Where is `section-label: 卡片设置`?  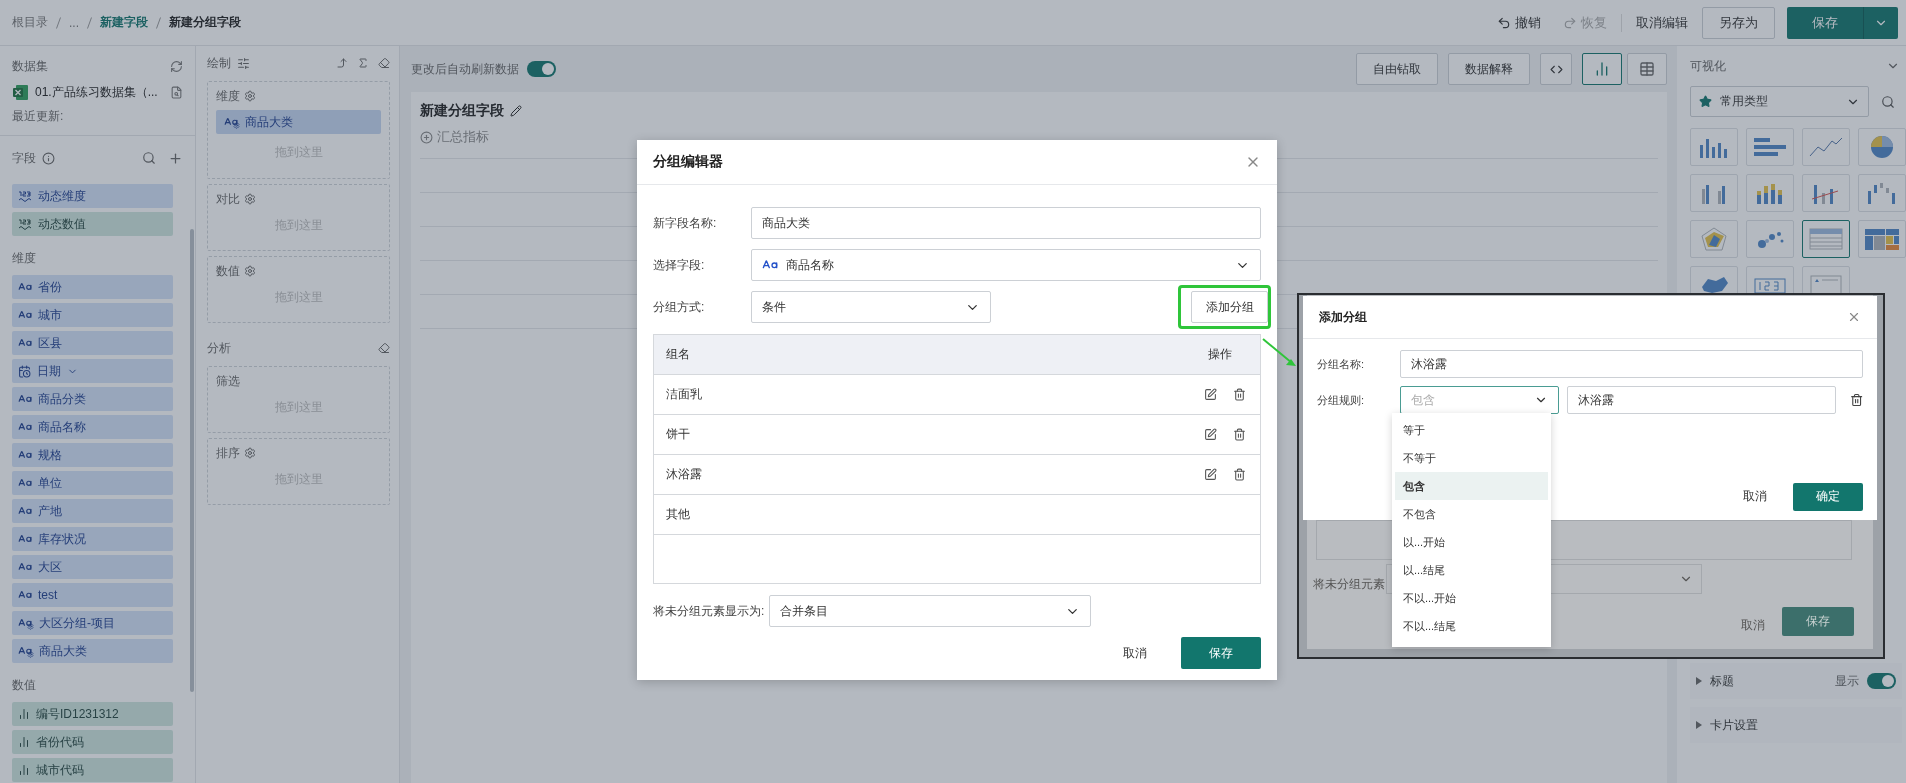 section-label: 卡片设置 is located at coordinates (1734, 725).